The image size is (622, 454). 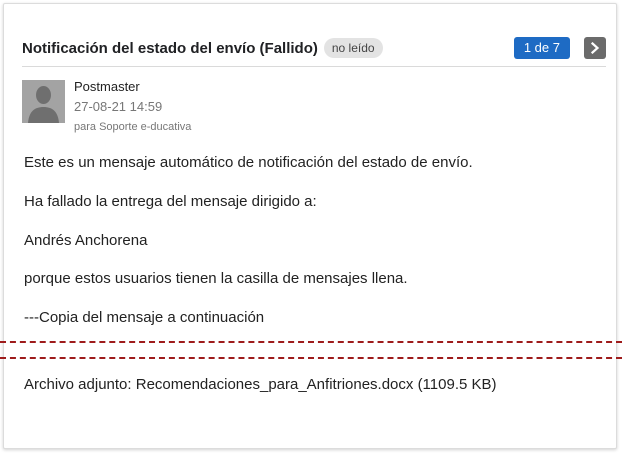 I want to click on next-message-button, so click(x=595, y=48).